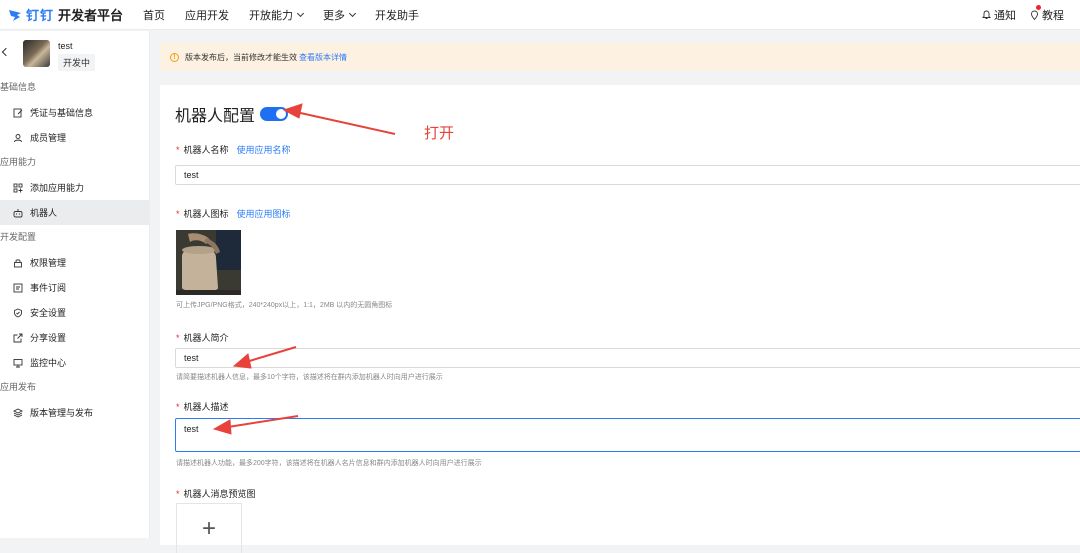  I want to click on tutorial-button: 教程, so click(1047, 14).